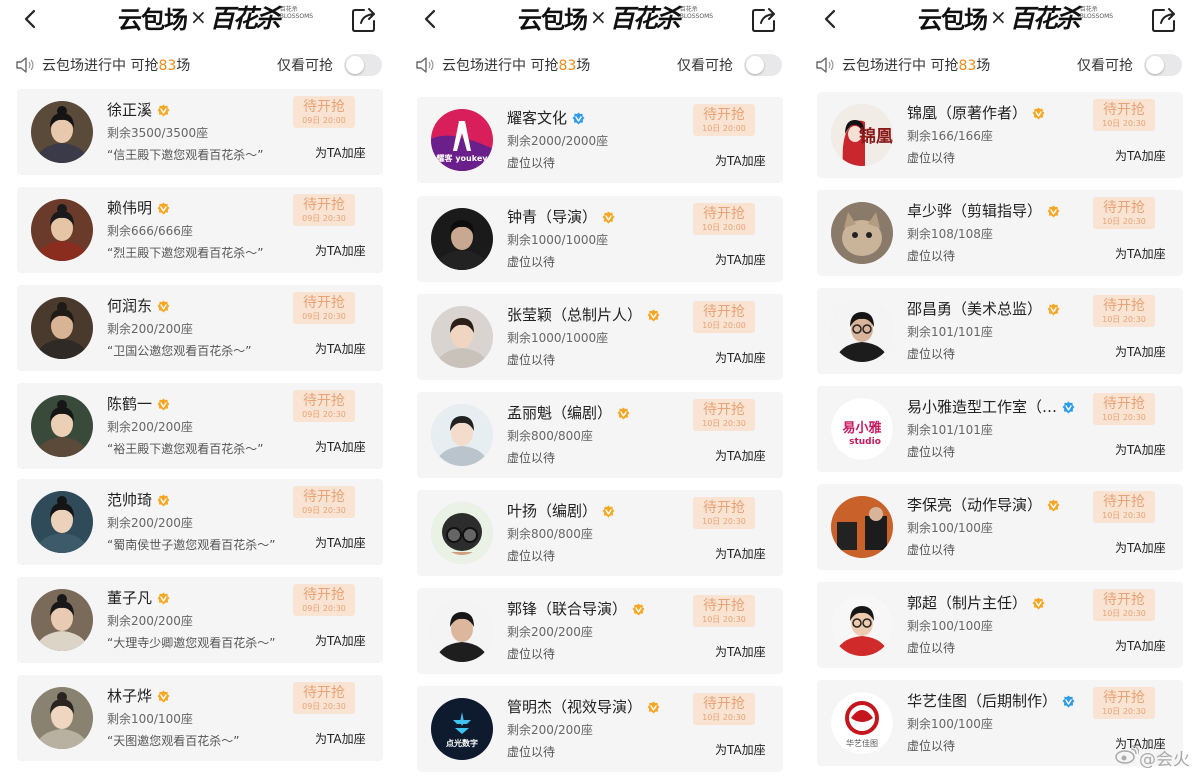 The height and width of the screenshot is (778, 1200). What do you see at coordinates (150, 231) in the screenshot?
I see `seats-remaining: 剩余666/666座` at bounding box center [150, 231].